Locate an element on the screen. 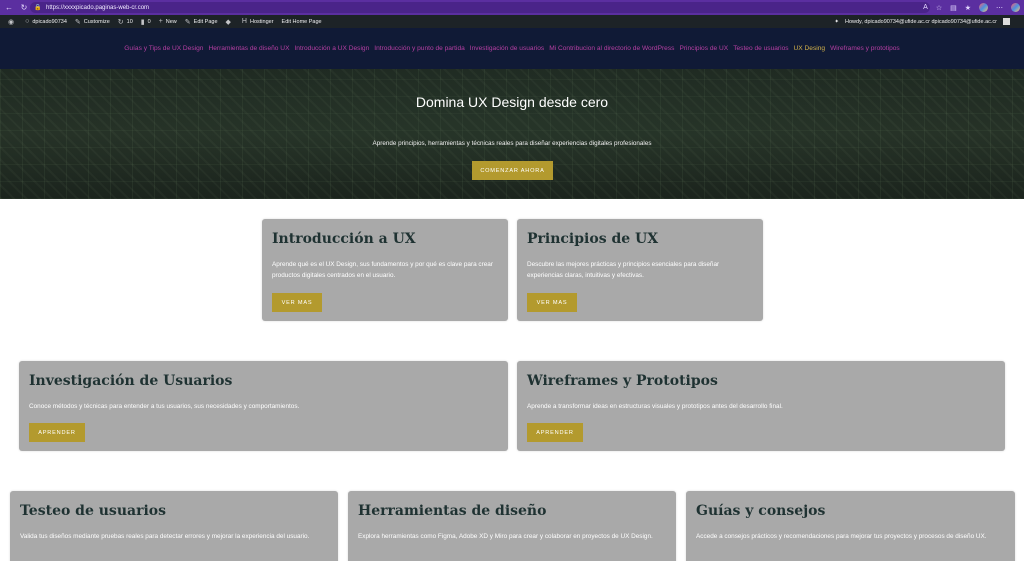 This screenshot has width=1024, height=561. edit-home-label: Edit Home Page is located at coordinates (301, 21).